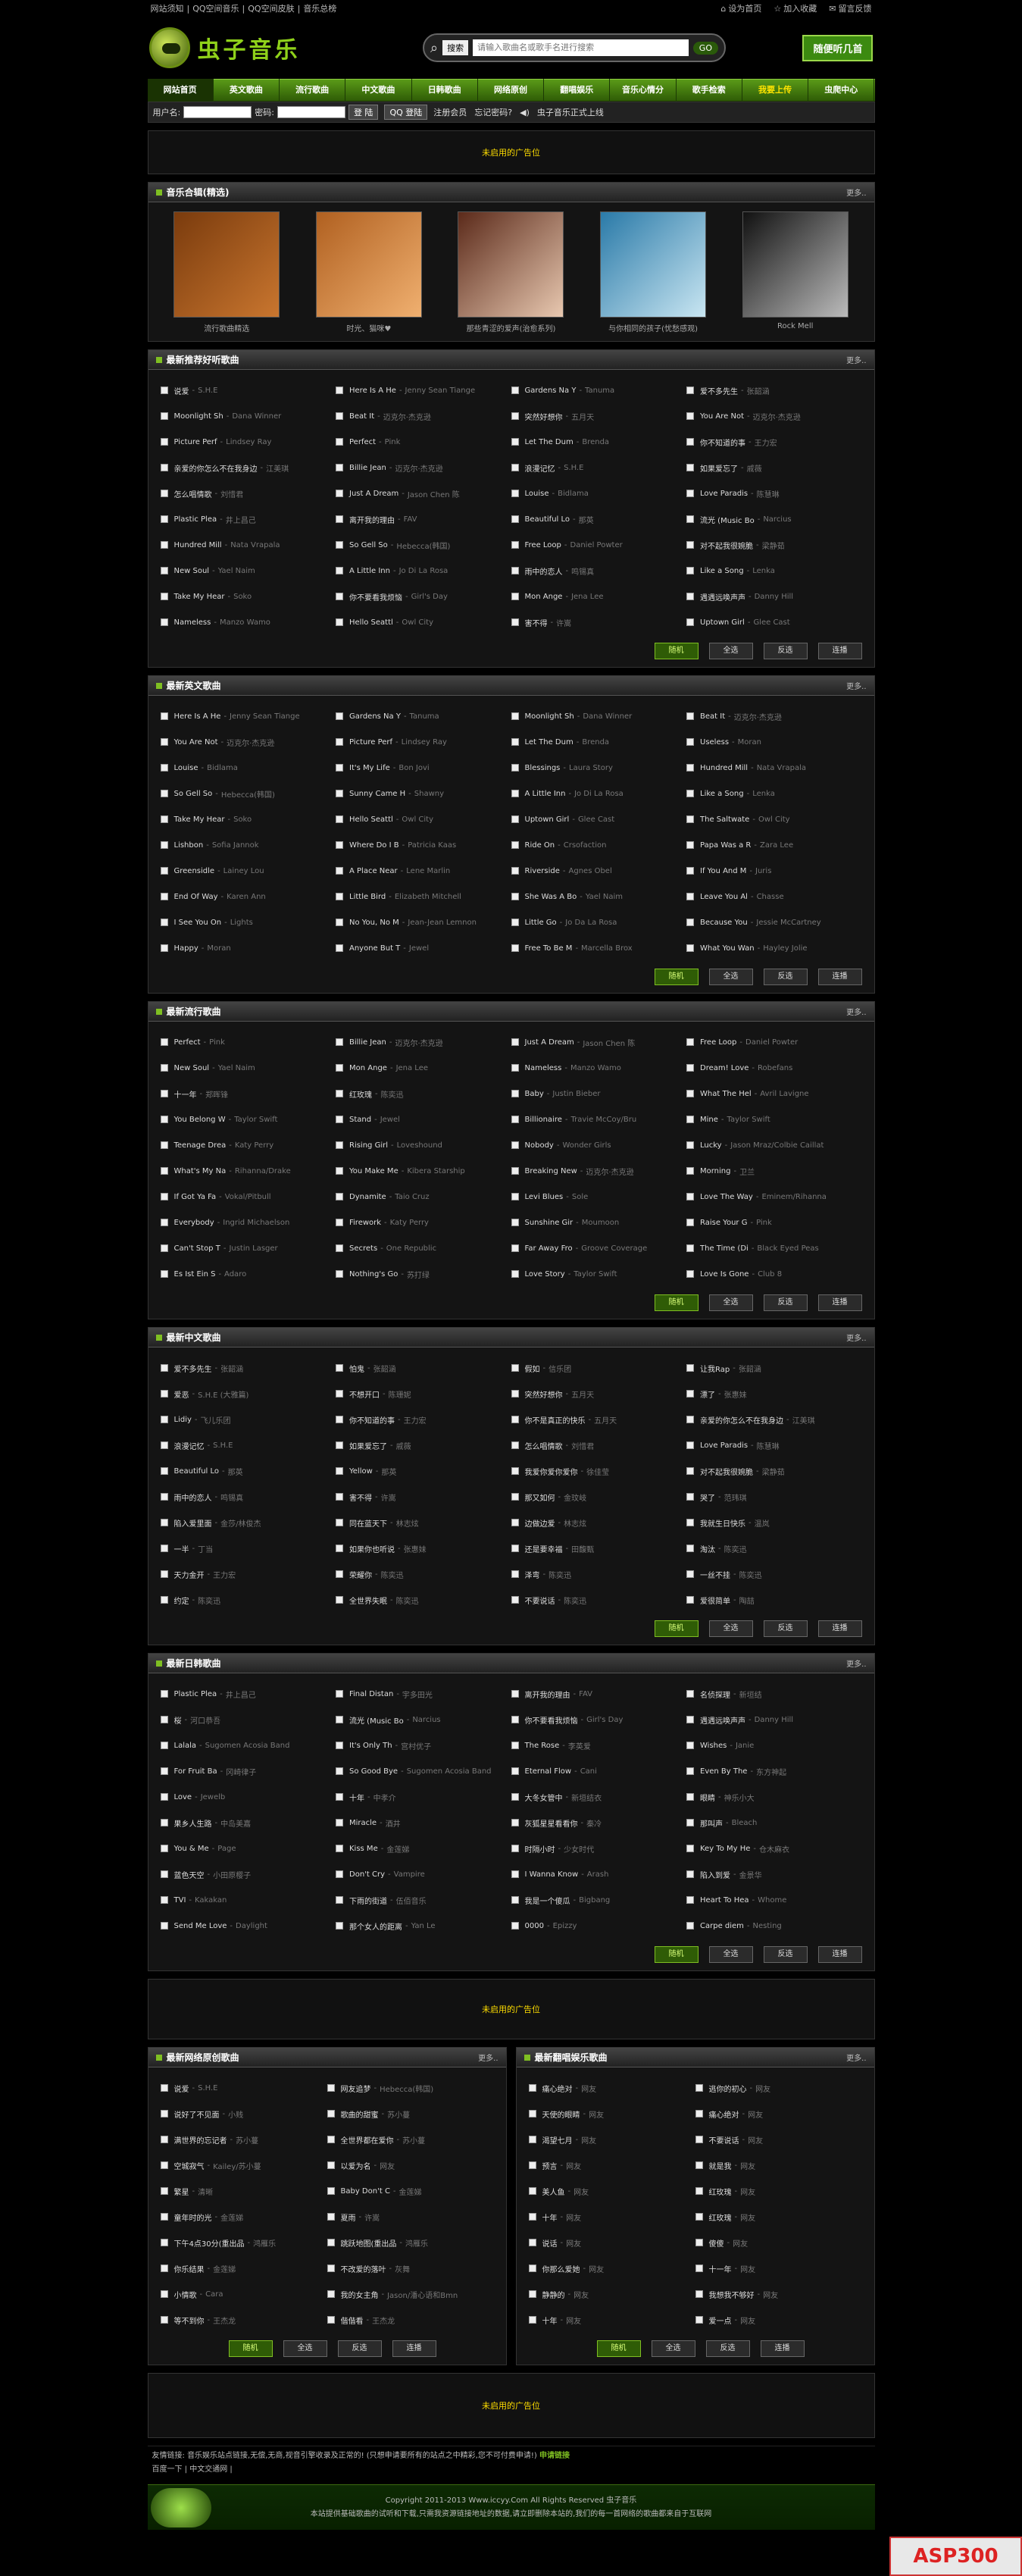  Describe the element at coordinates (362, 442) in the screenshot. I see `song-title: Perfect` at that location.